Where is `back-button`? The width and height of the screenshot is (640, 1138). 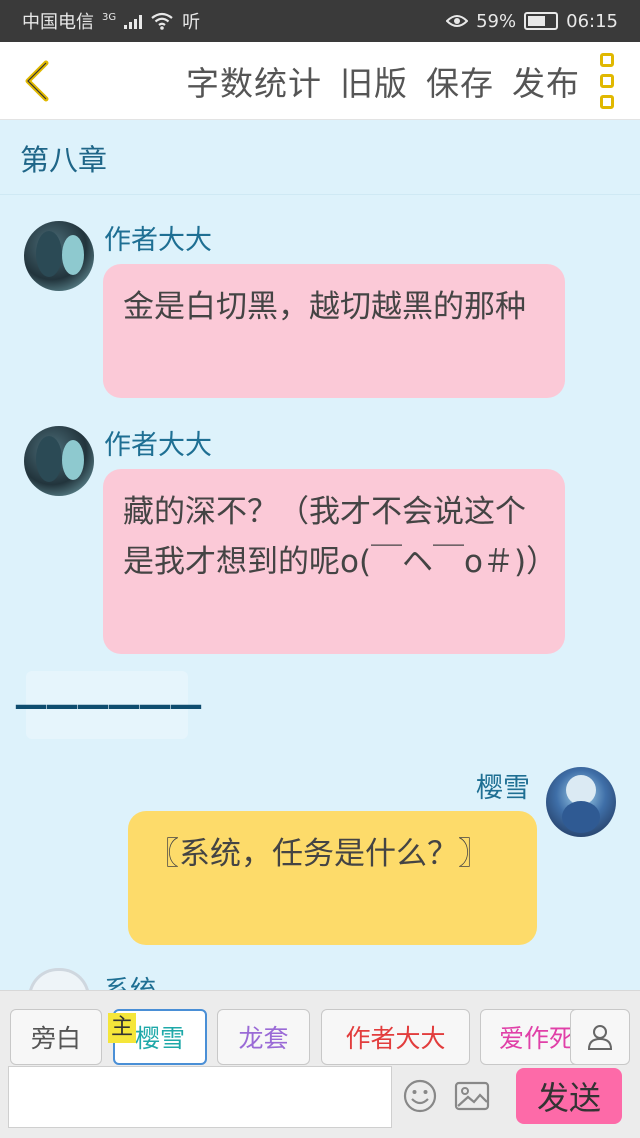 back-button is located at coordinates (36, 81).